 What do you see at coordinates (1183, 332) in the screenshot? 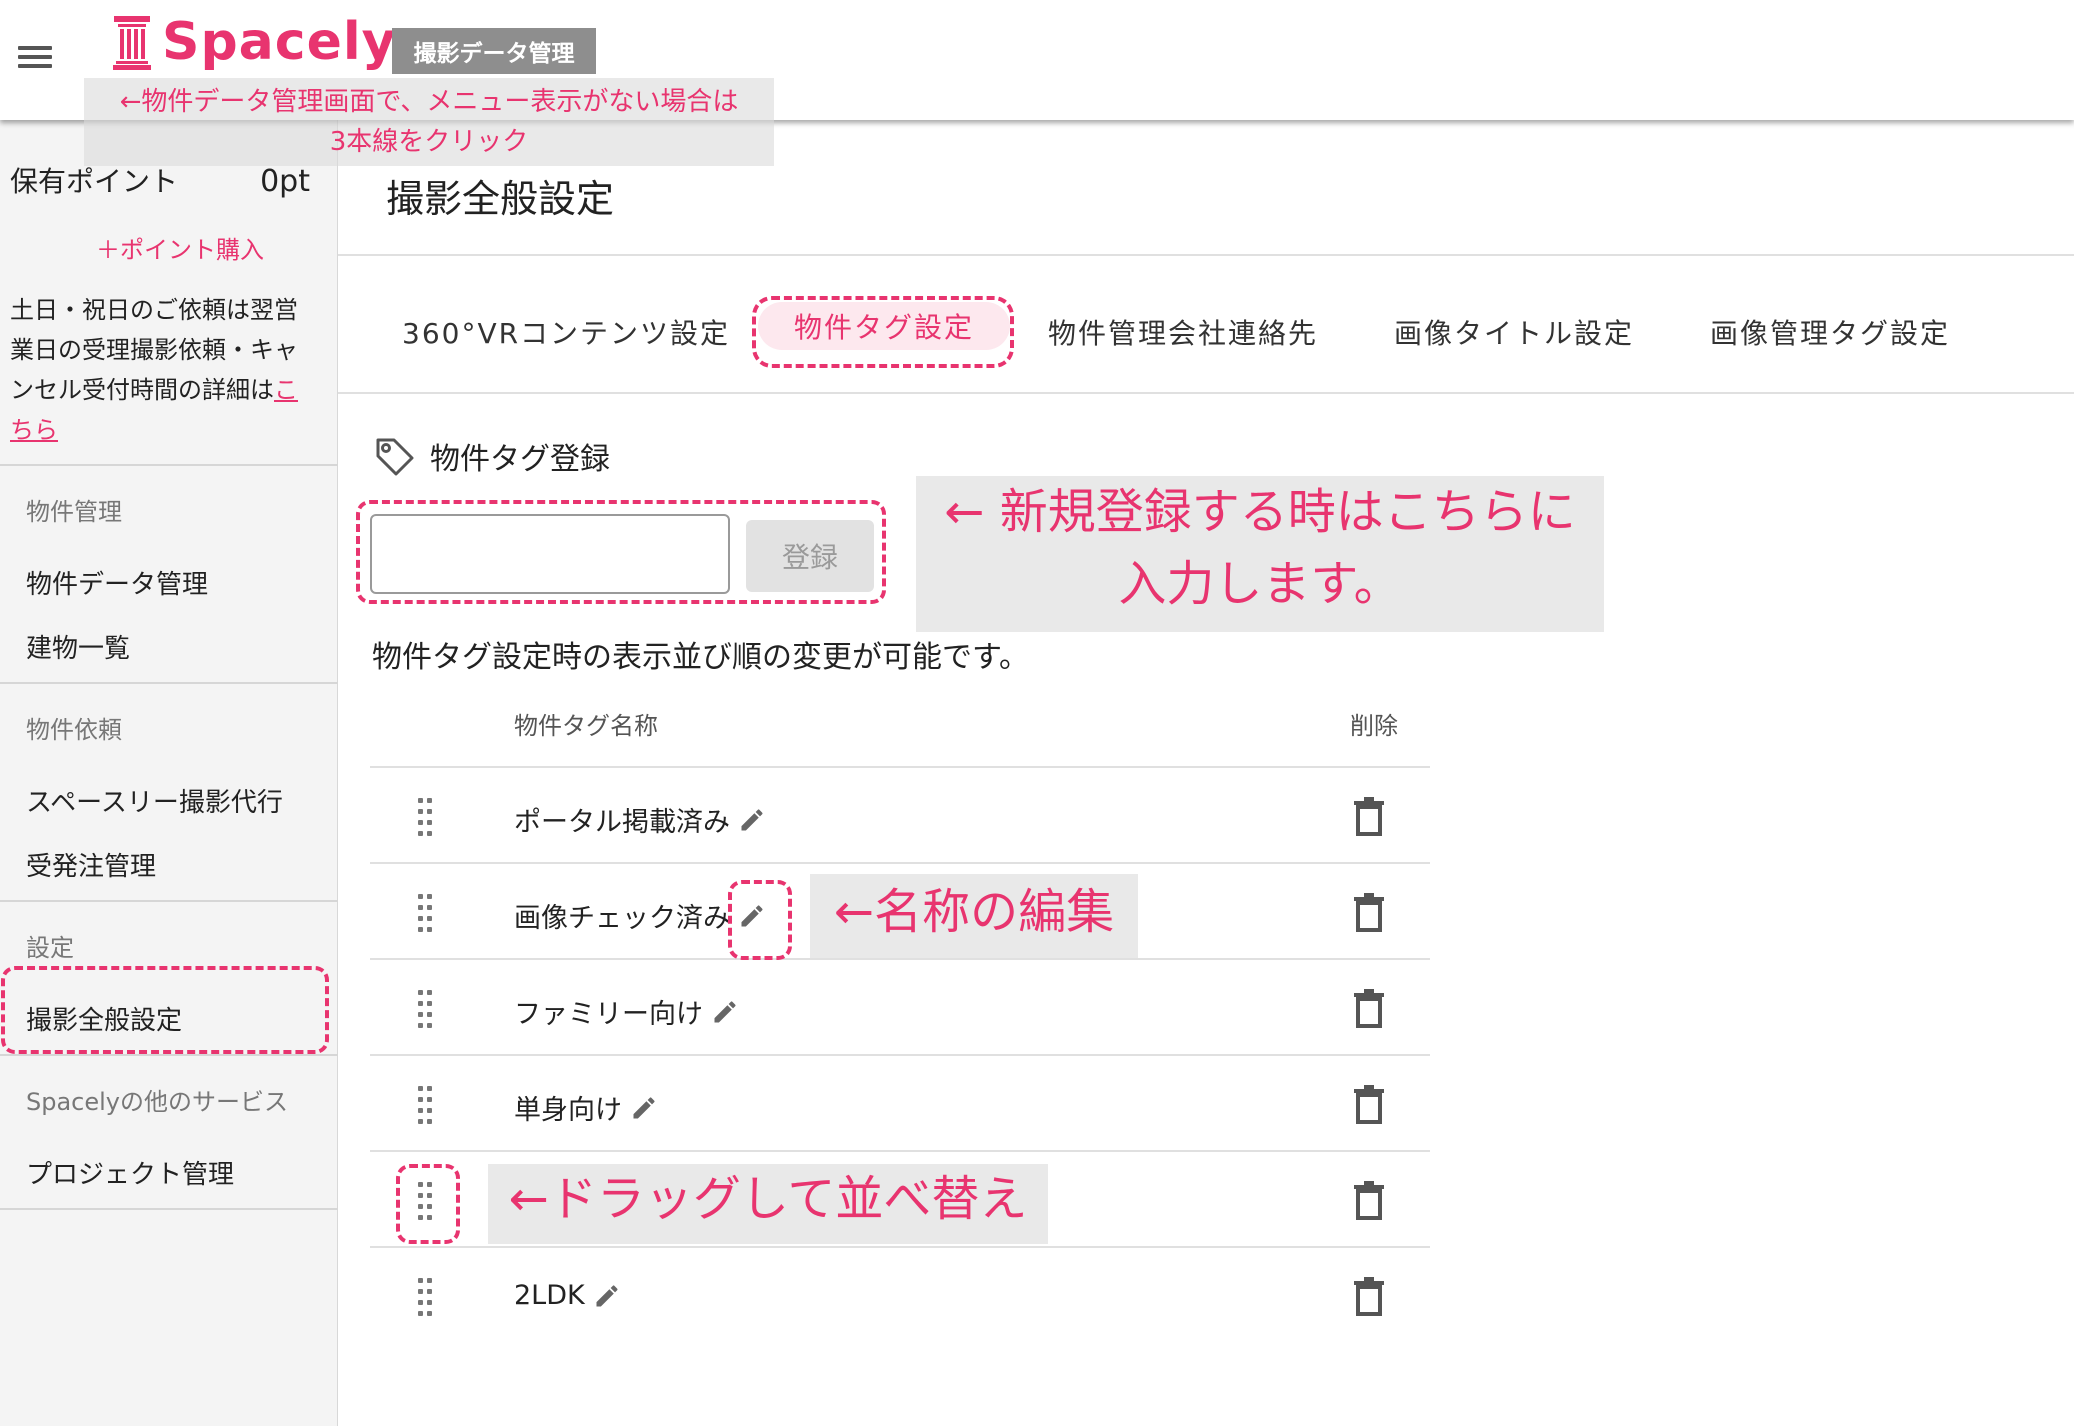
I see `tab-management-contact: 物件管理会社連絡先` at bounding box center [1183, 332].